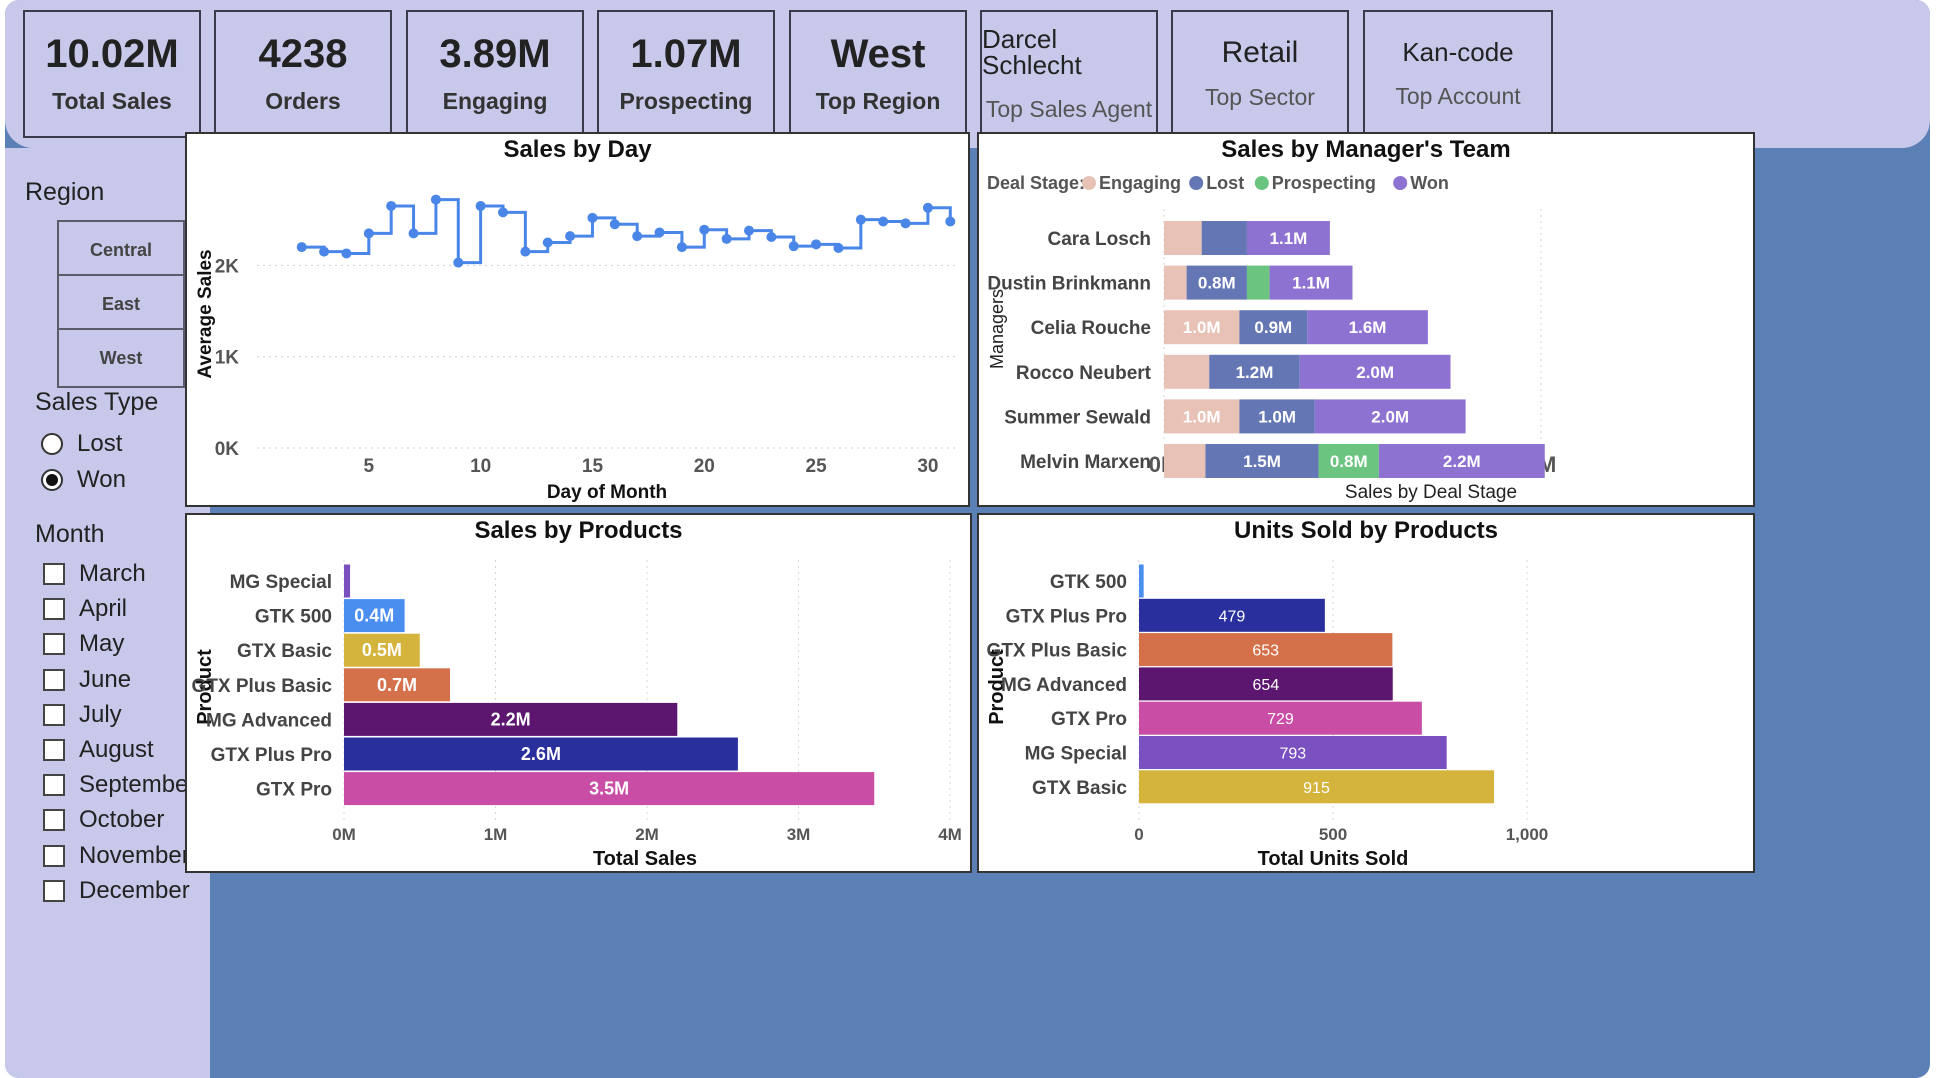 The image size is (1940, 1078). Describe the element at coordinates (374, 616) in the screenshot. I see `data-label: 0.4M` at that location.